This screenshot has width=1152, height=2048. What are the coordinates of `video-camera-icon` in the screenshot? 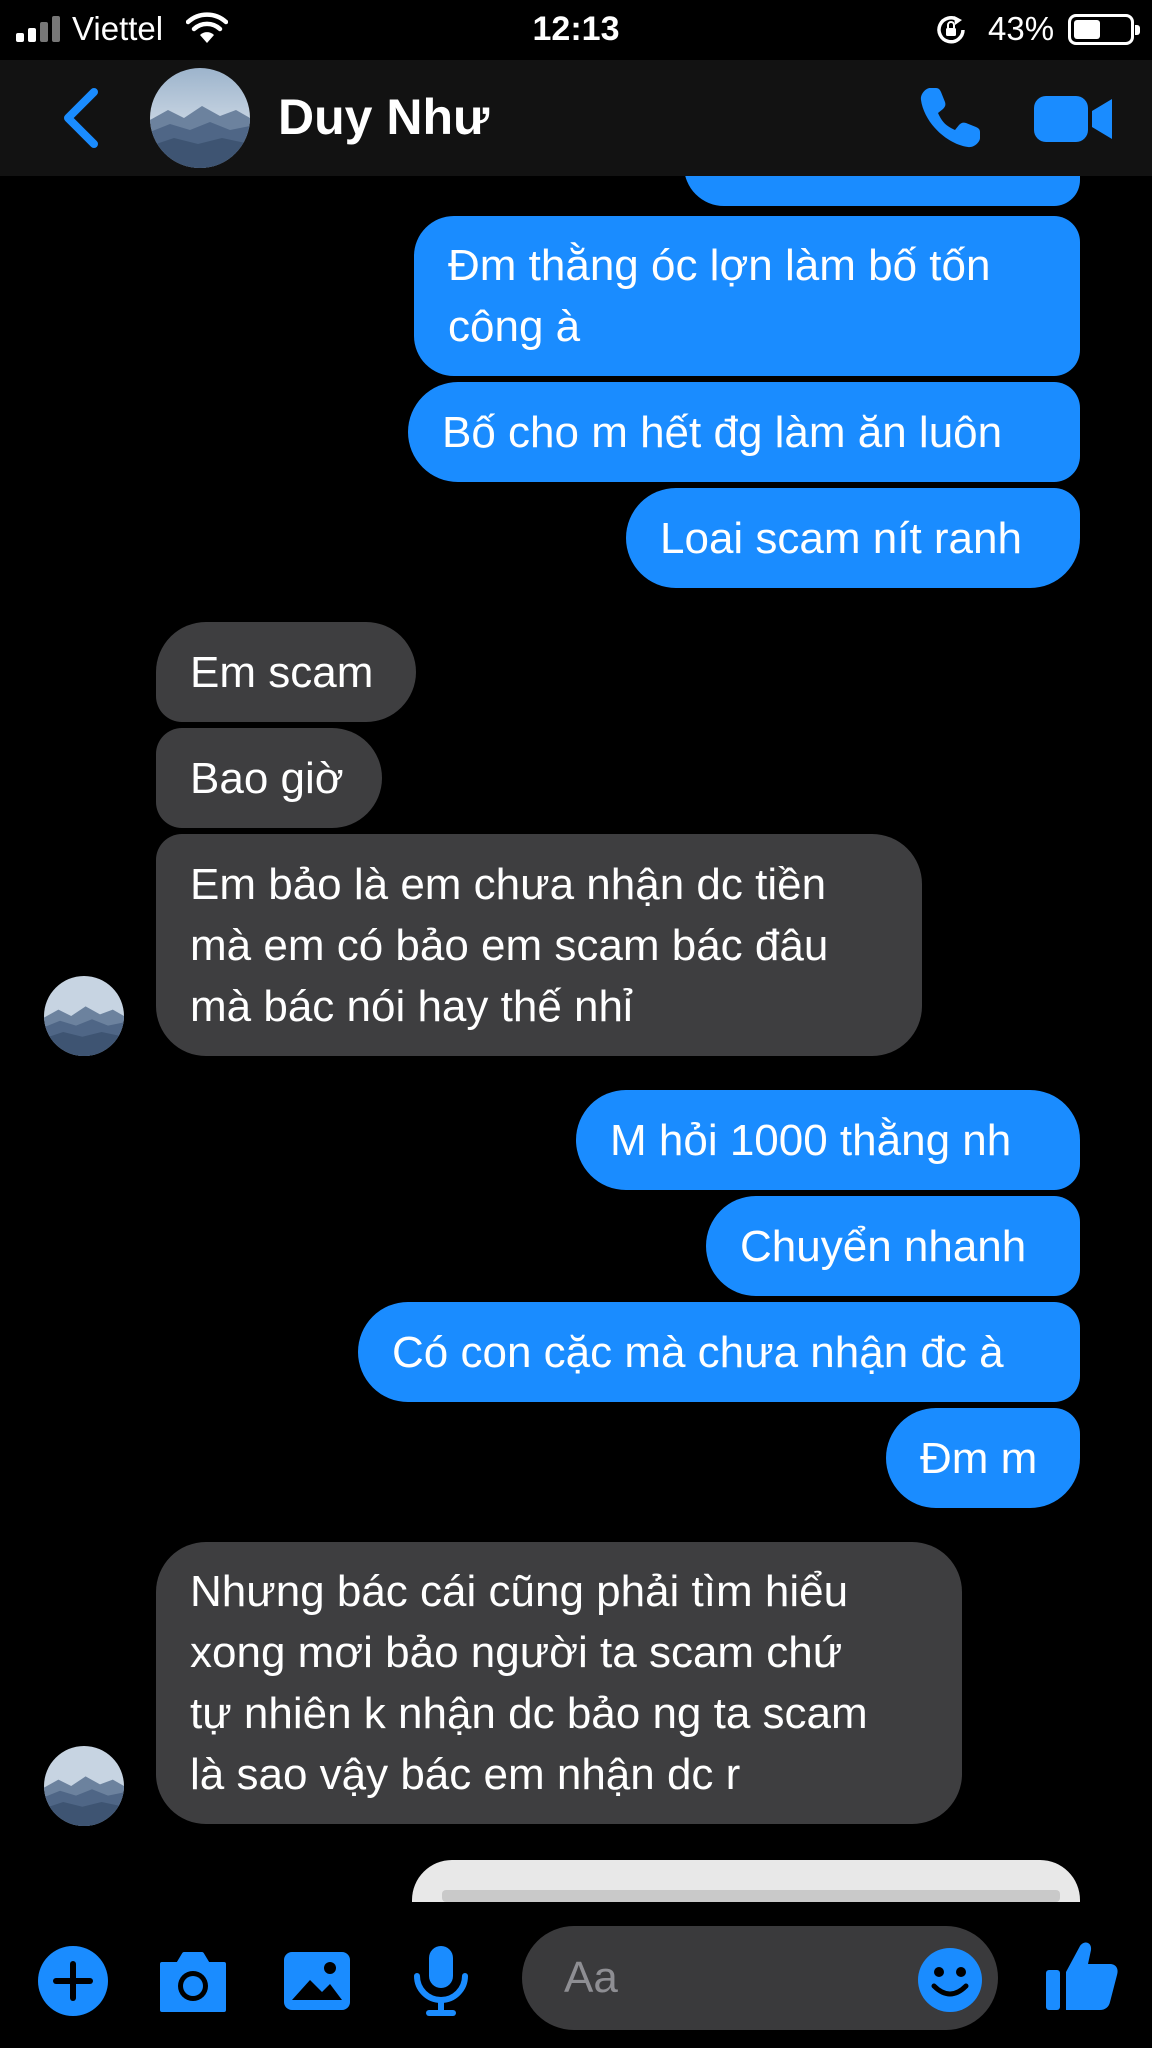 It's located at (1074, 119).